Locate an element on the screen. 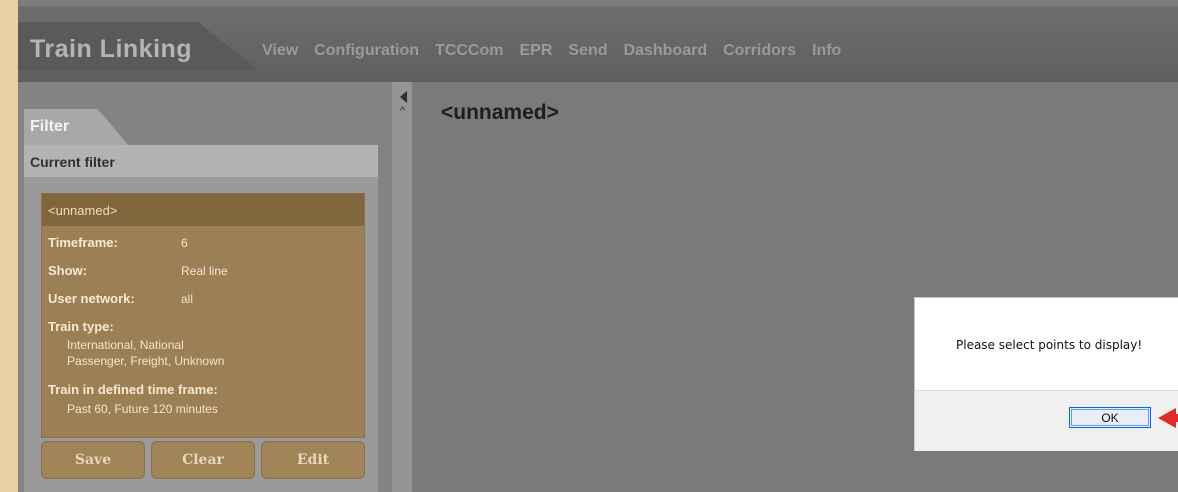  panel-splitter: ^ is located at coordinates (402, 287).